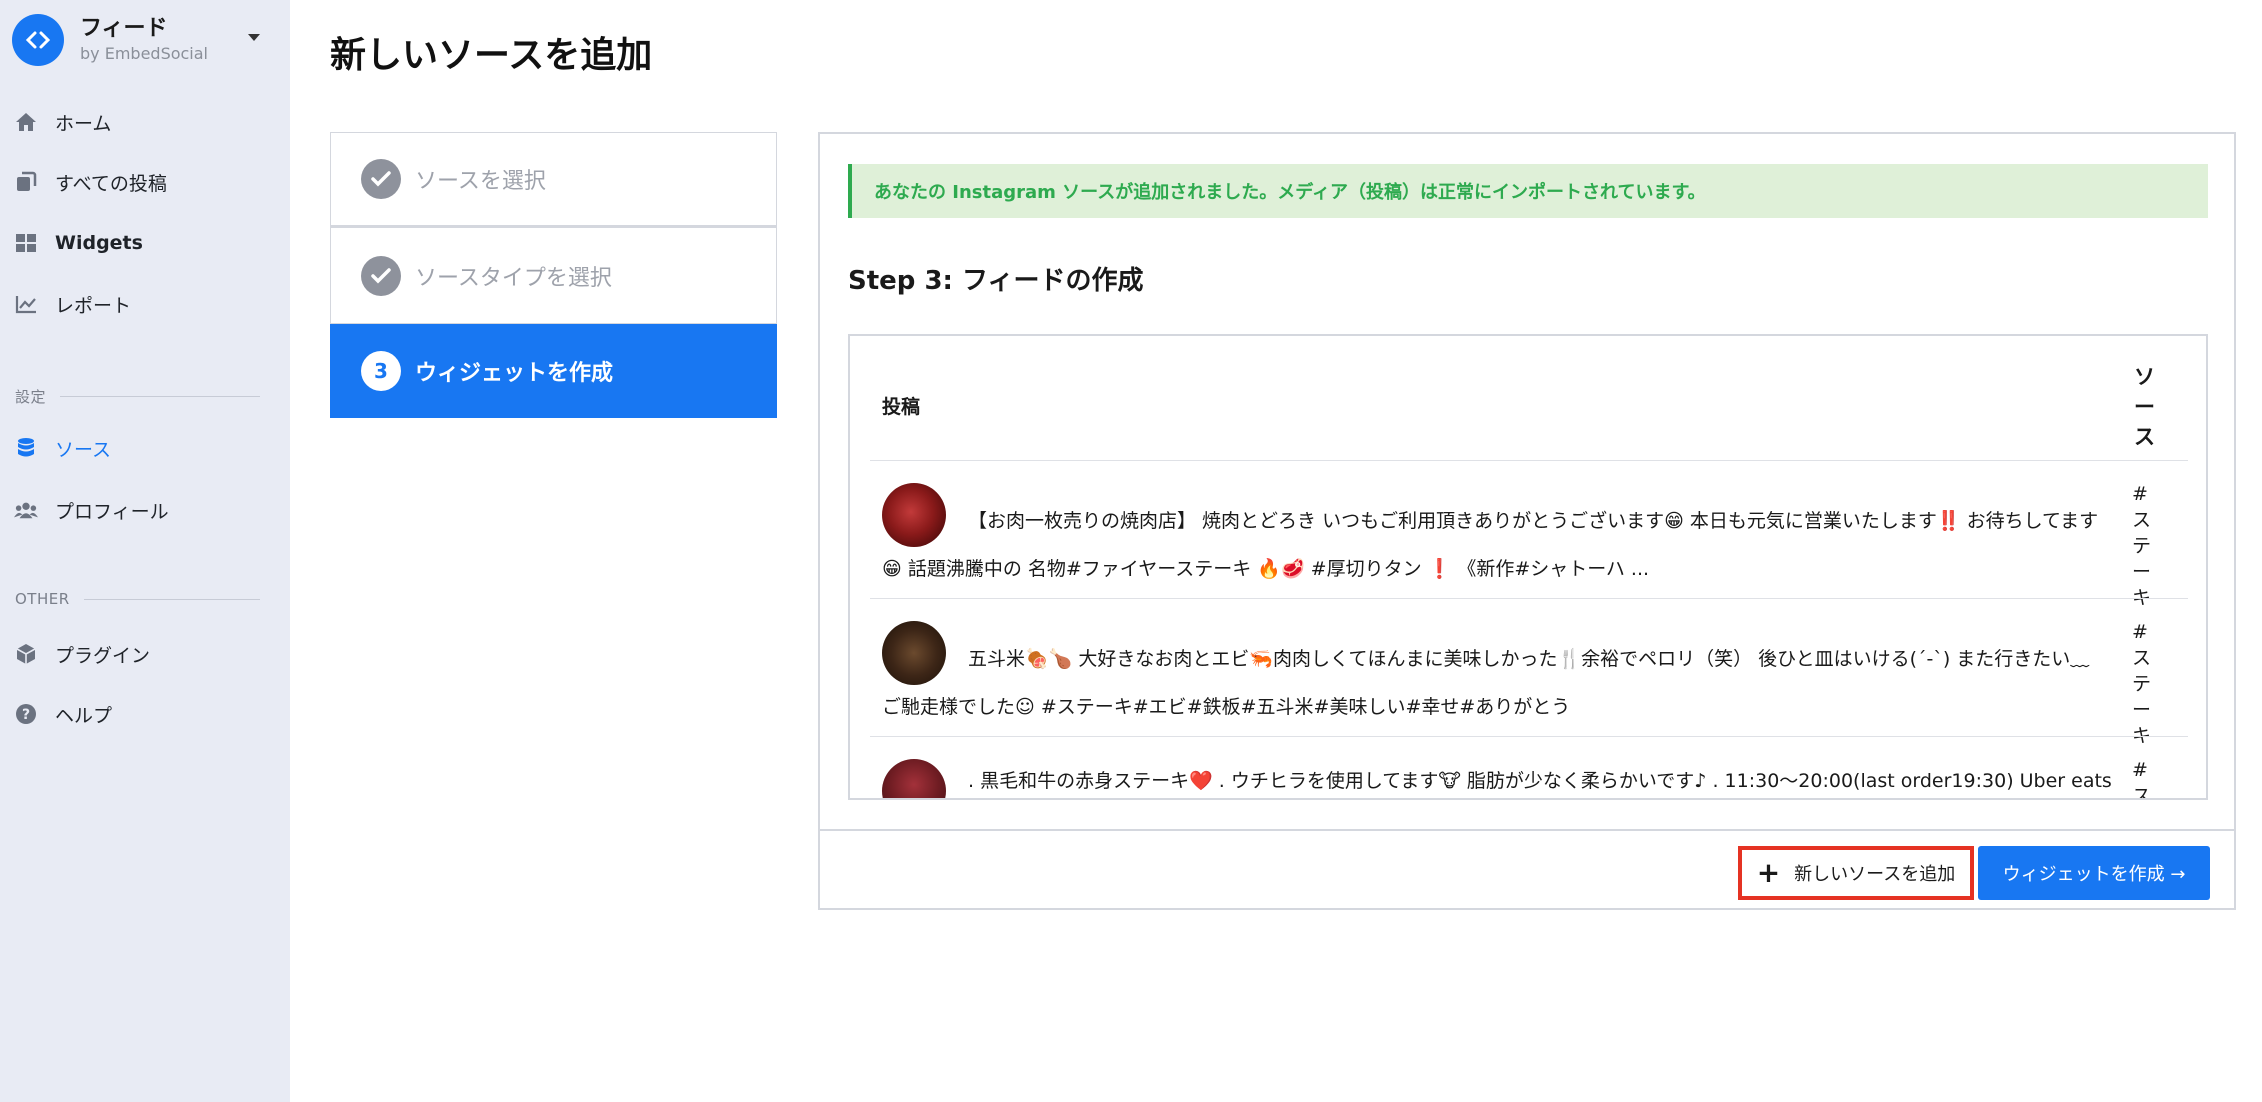 The image size is (2262, 1102). What do you see at coordinates (38, 40) in the screenshot?
I see `embedsocial-logo-icon` at bounding box center [38, 40].